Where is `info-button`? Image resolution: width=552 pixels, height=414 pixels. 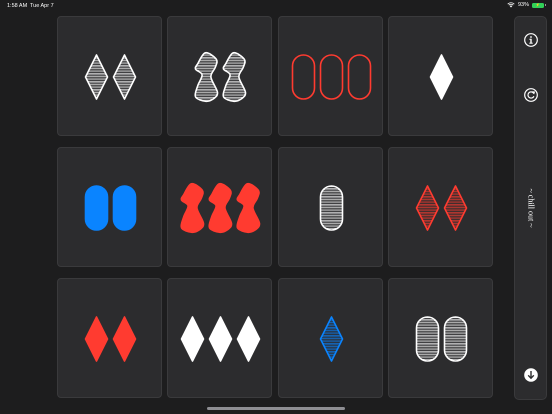
info-button is located at coordinates (531, 40).